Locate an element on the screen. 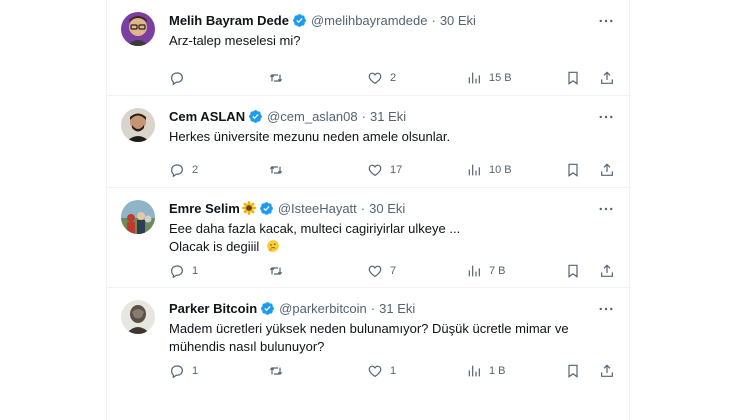  views-button: 10 B is located at coordinates (496, 170).